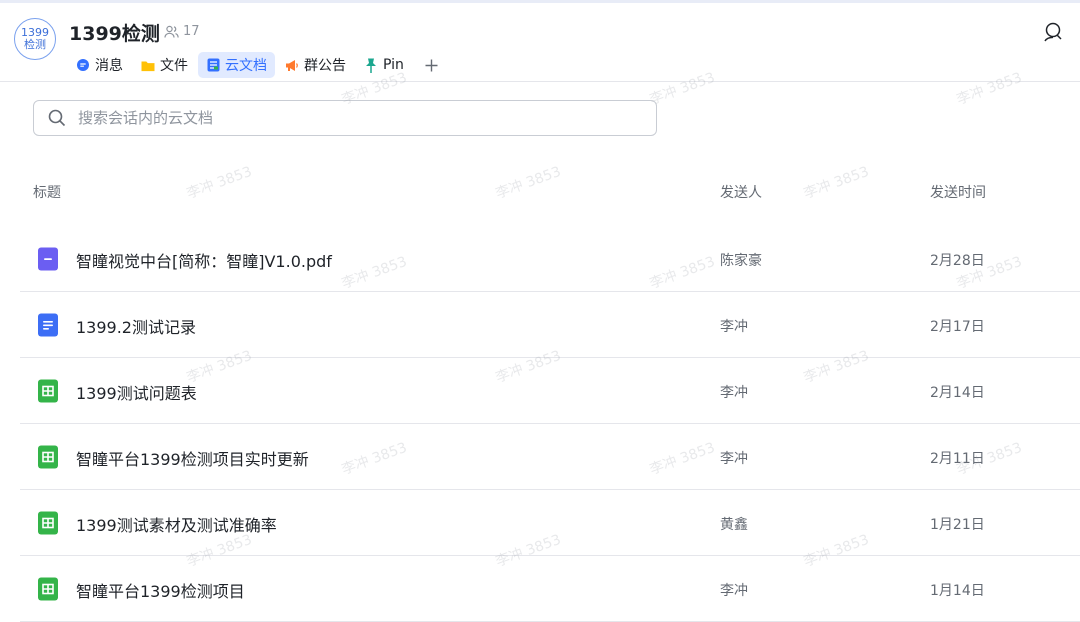  I want to click on search-chat-icon, so click(1053, 32).